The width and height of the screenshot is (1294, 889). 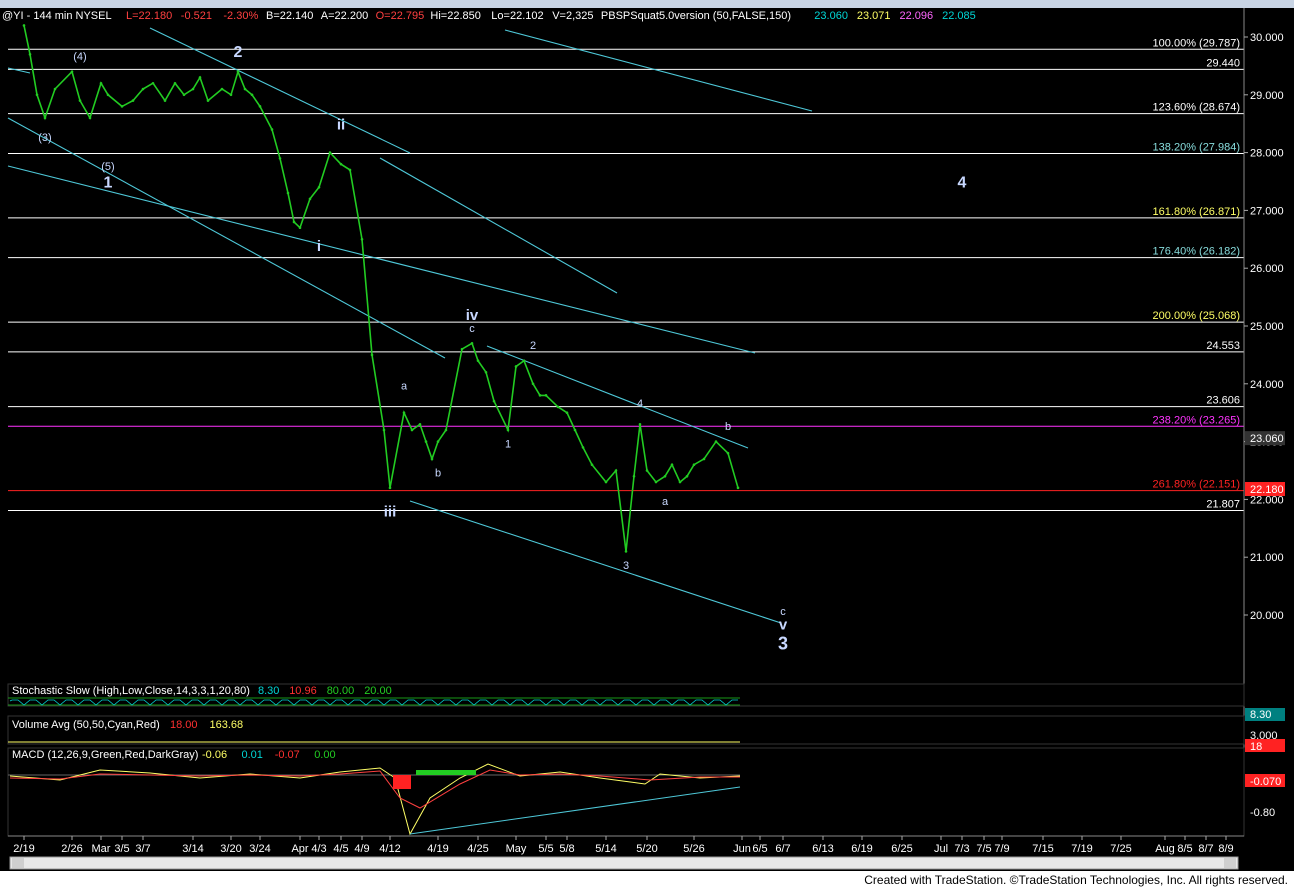 I want to click on volume-value-1: 163.68, so click(x=227, y=725).